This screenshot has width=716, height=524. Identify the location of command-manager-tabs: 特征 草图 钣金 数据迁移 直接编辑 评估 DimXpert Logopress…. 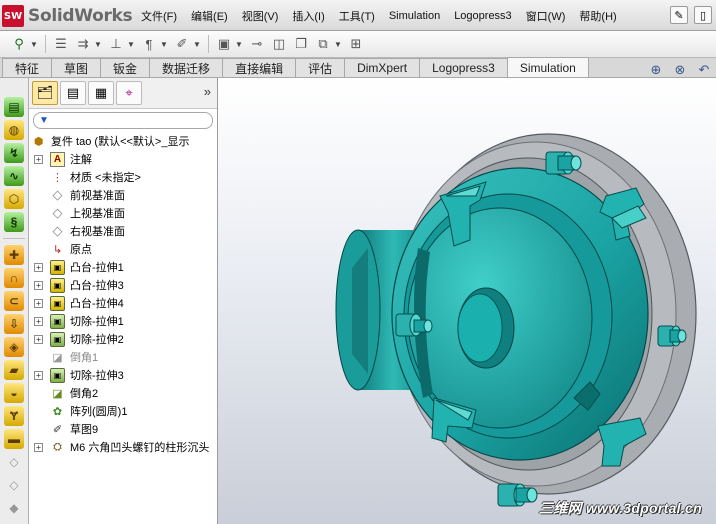
(358, 67).